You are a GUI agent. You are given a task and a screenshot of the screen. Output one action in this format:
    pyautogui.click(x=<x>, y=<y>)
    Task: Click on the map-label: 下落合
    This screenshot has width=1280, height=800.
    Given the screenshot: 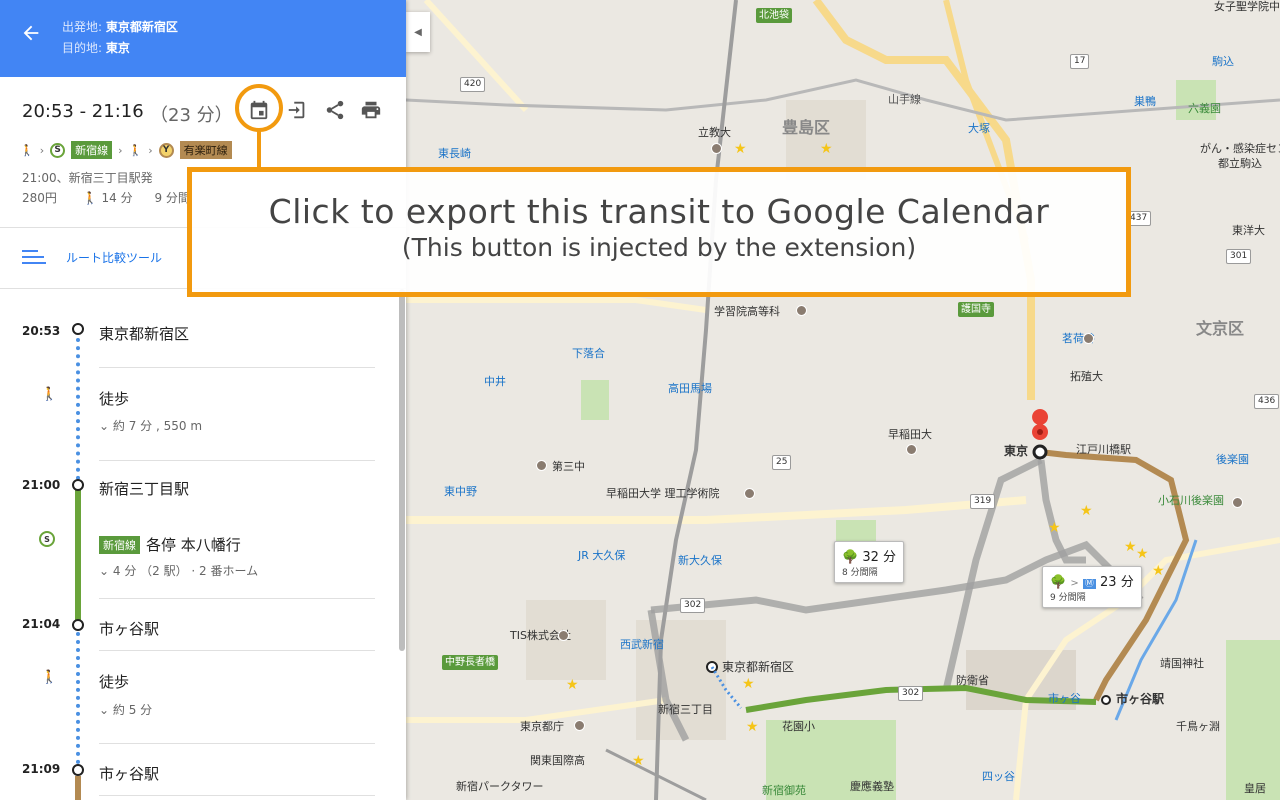 What is the action you would take?
    pyautogui.click(x=588, y=353)
    